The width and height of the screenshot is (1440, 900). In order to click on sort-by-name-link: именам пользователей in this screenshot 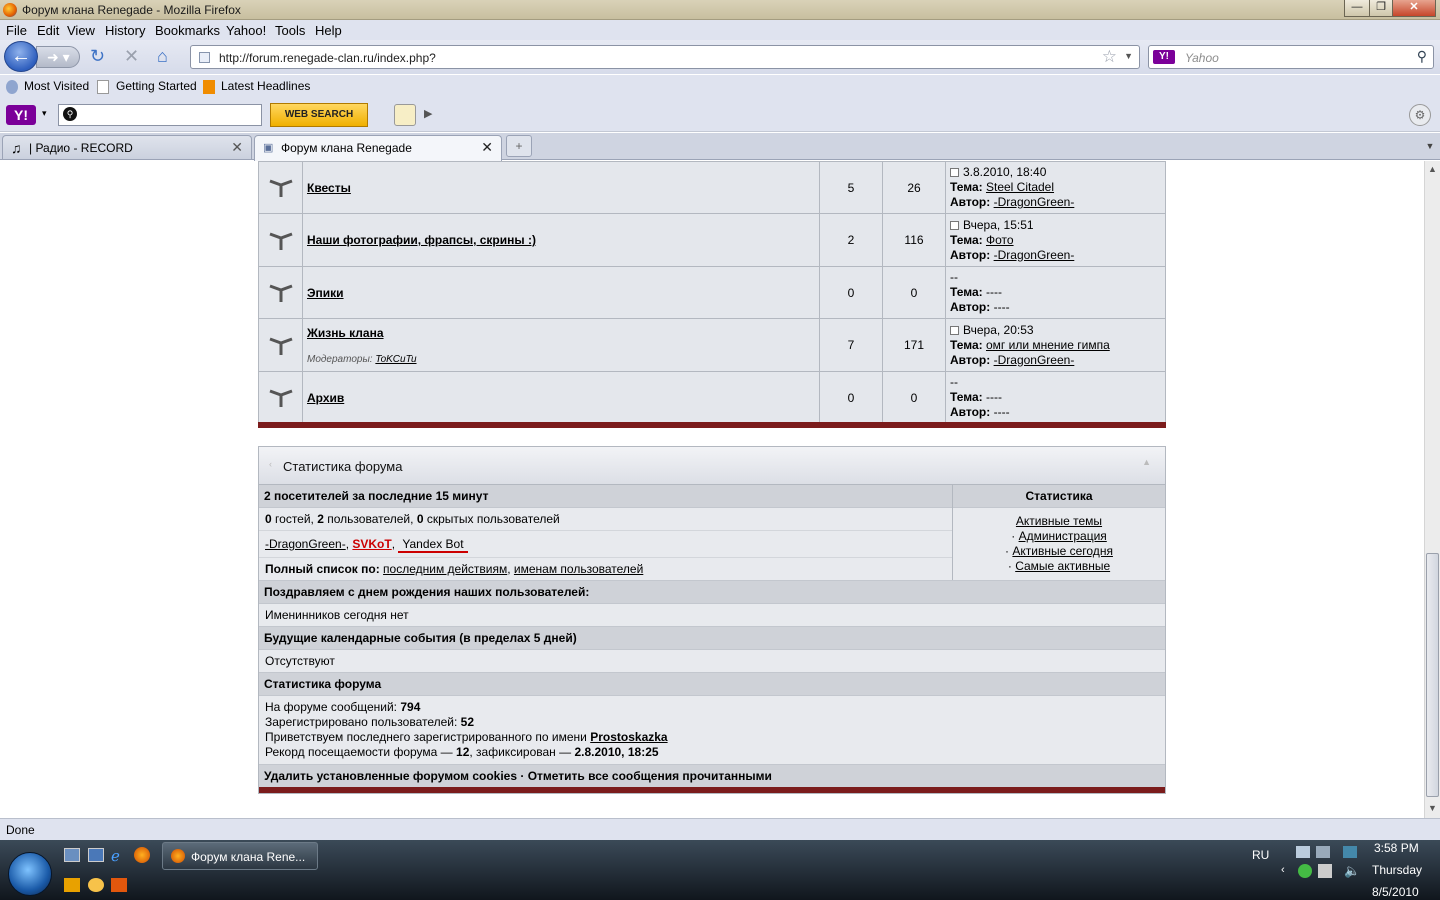, I will do `click(578, 569)`.